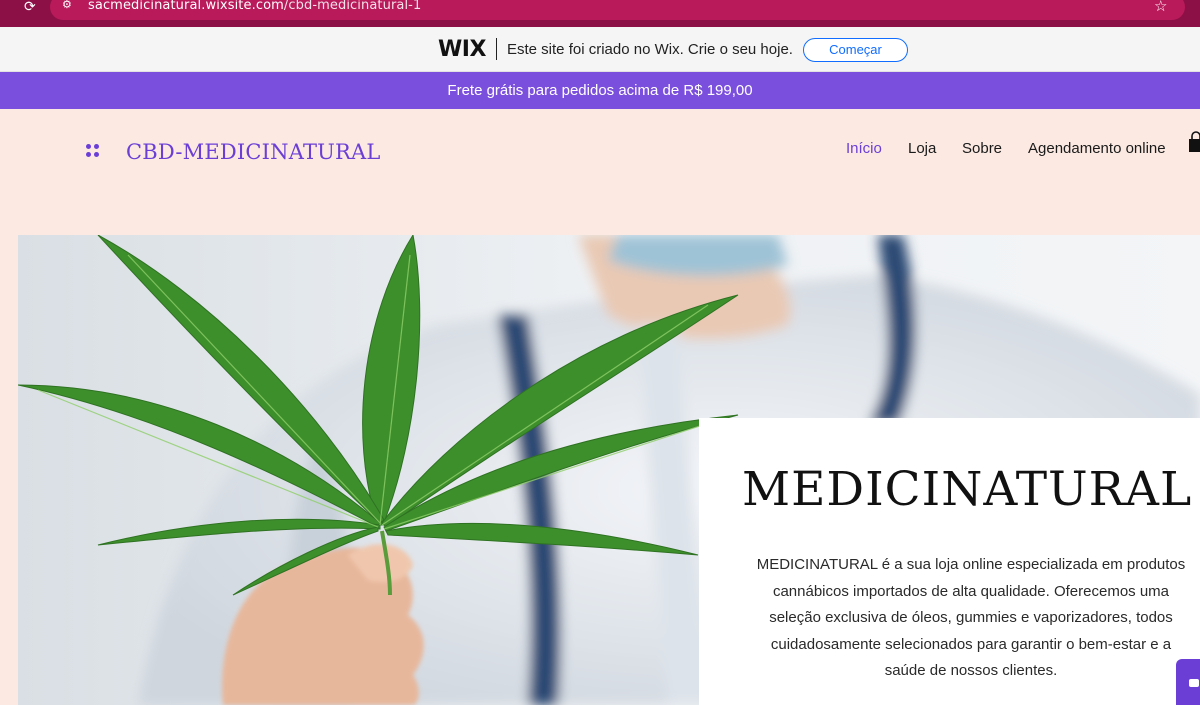 The width and height of the screenshot is (1200, 705). What do you see at coordinates (186, 6) in the screenshot?
I see `url-host: sacmedicinatural.wixsite.com` at bounding box center [186, 6].